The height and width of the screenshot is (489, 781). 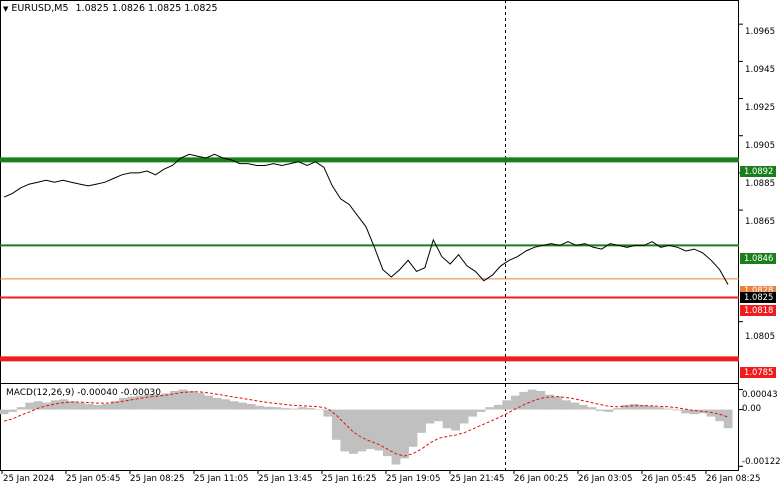 What do you see at coordinates (752, 409) in the screenshot?
I see `macd-axis-label: 0.00` at bounding box center [752, 409].